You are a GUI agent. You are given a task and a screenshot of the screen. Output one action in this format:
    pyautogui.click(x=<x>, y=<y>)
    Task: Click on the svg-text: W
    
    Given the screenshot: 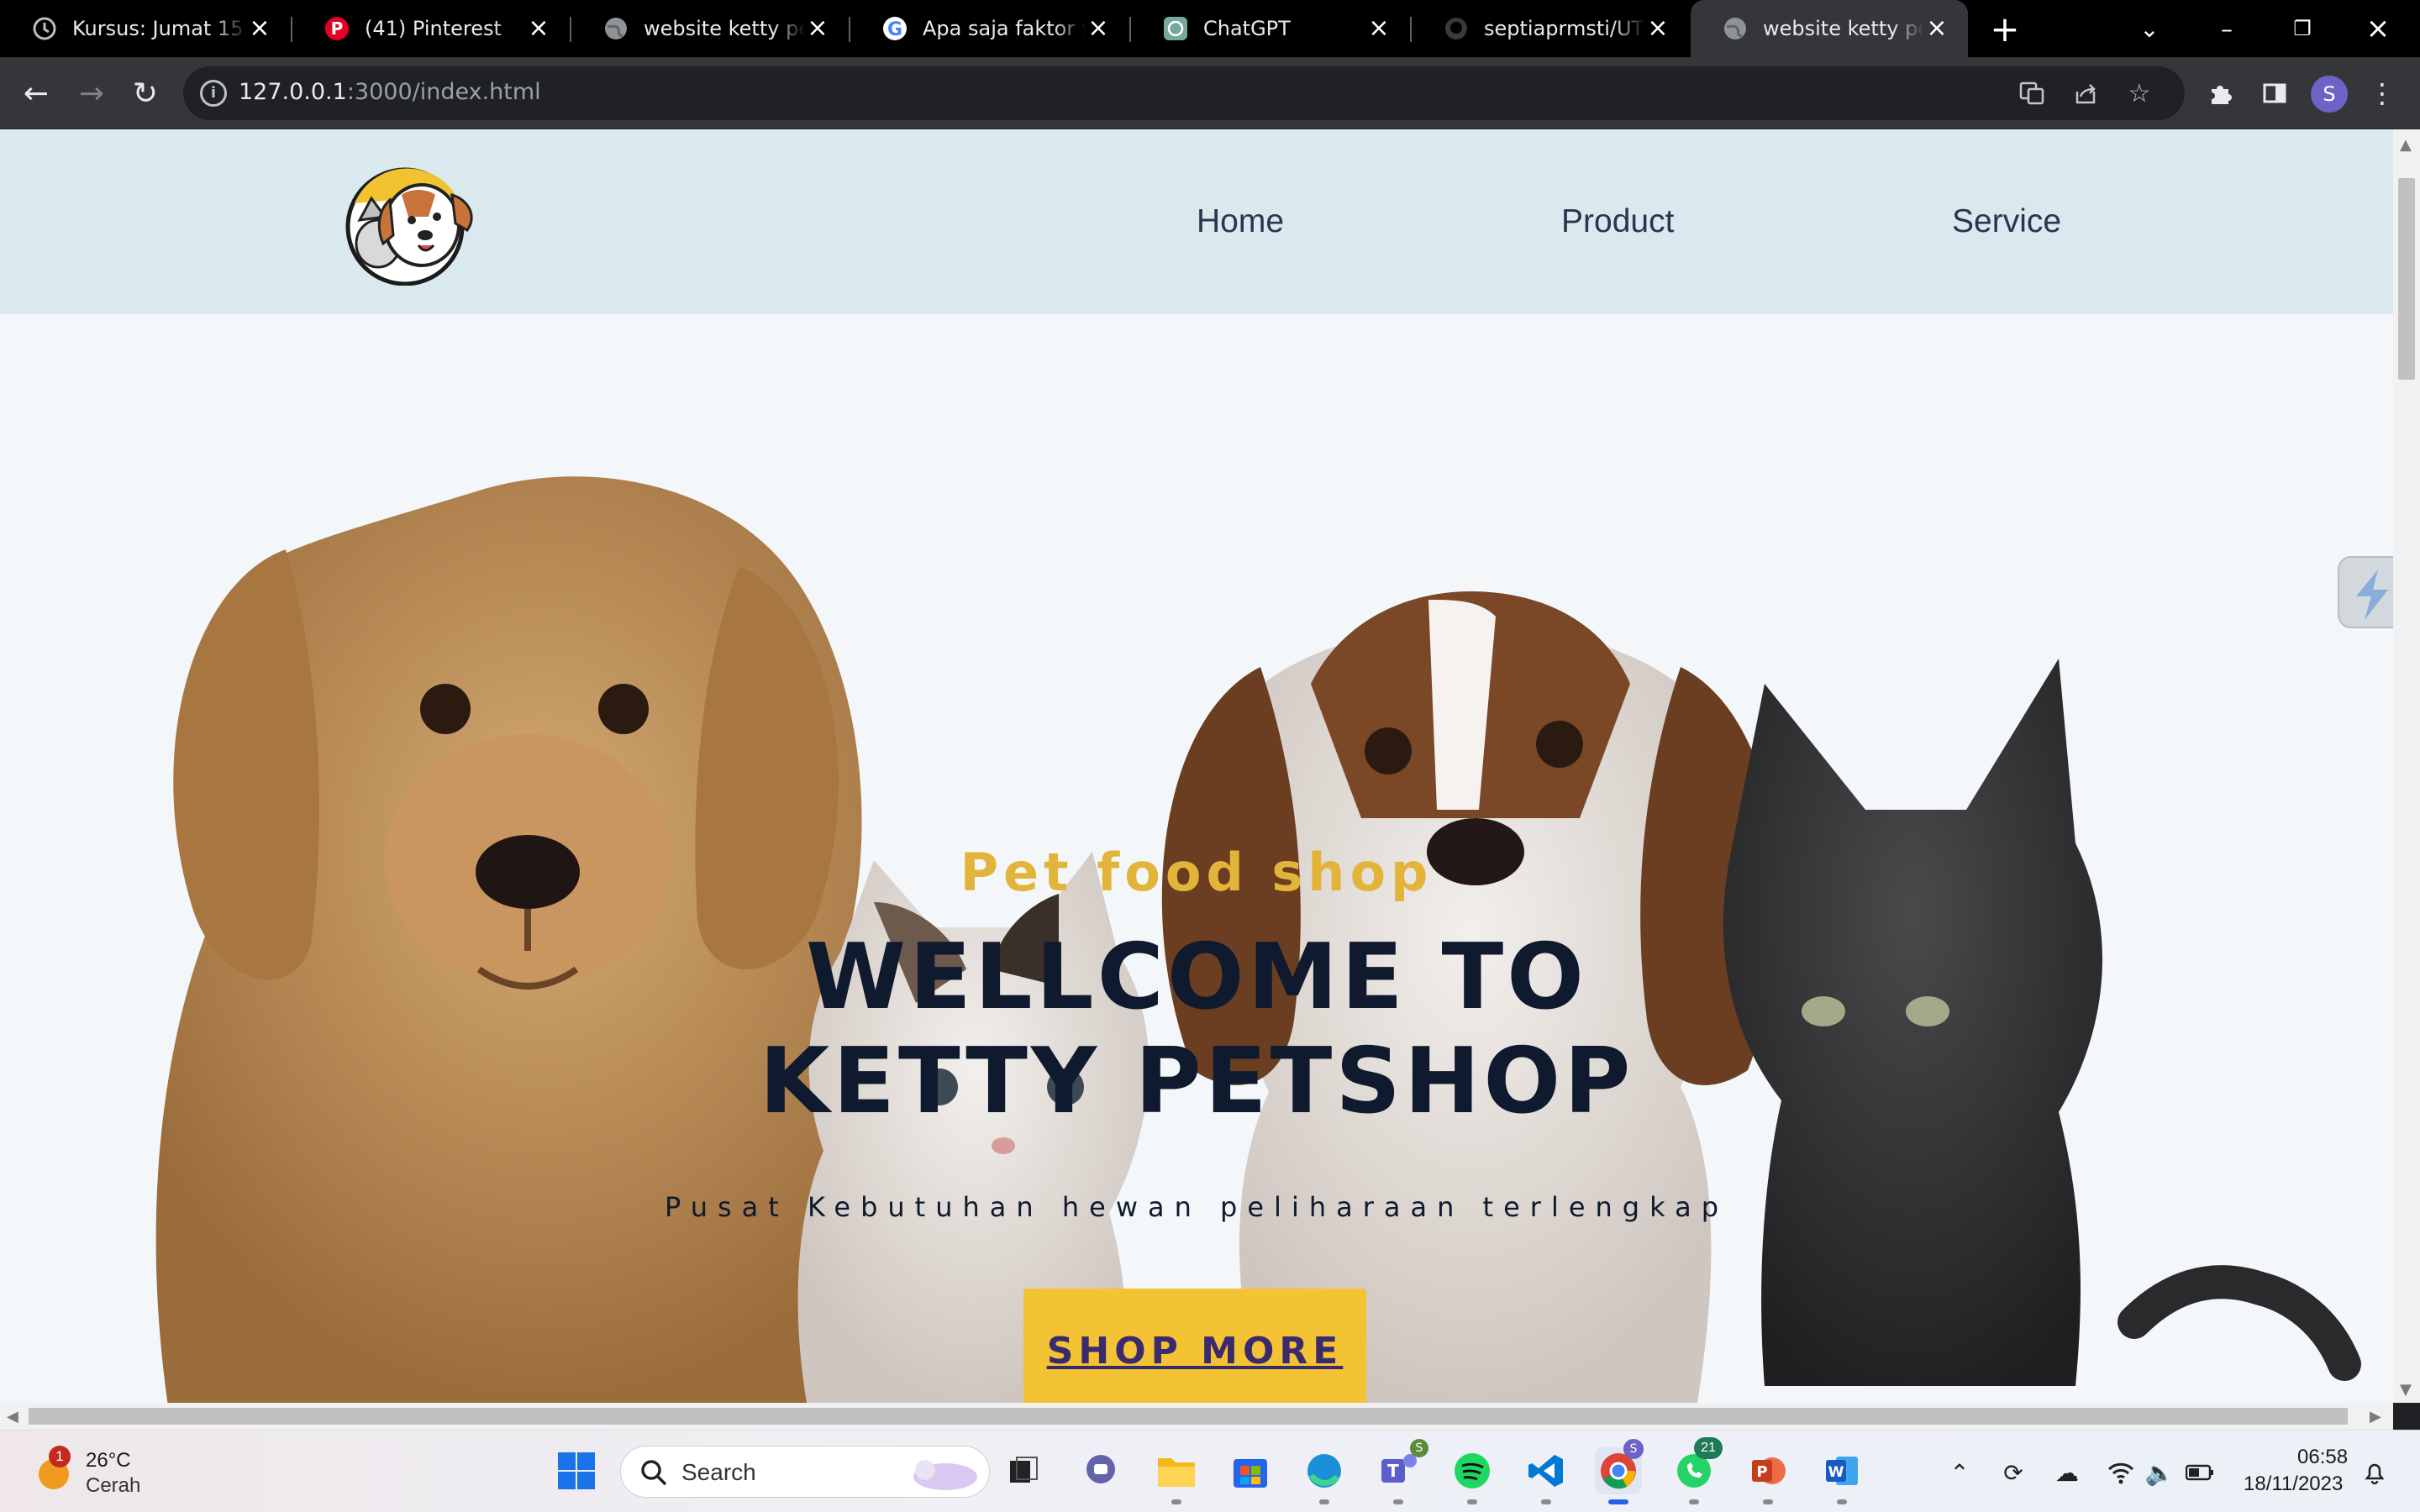 What is the action you would take?
    pyautogui.click(x=1836, y=1472)
    